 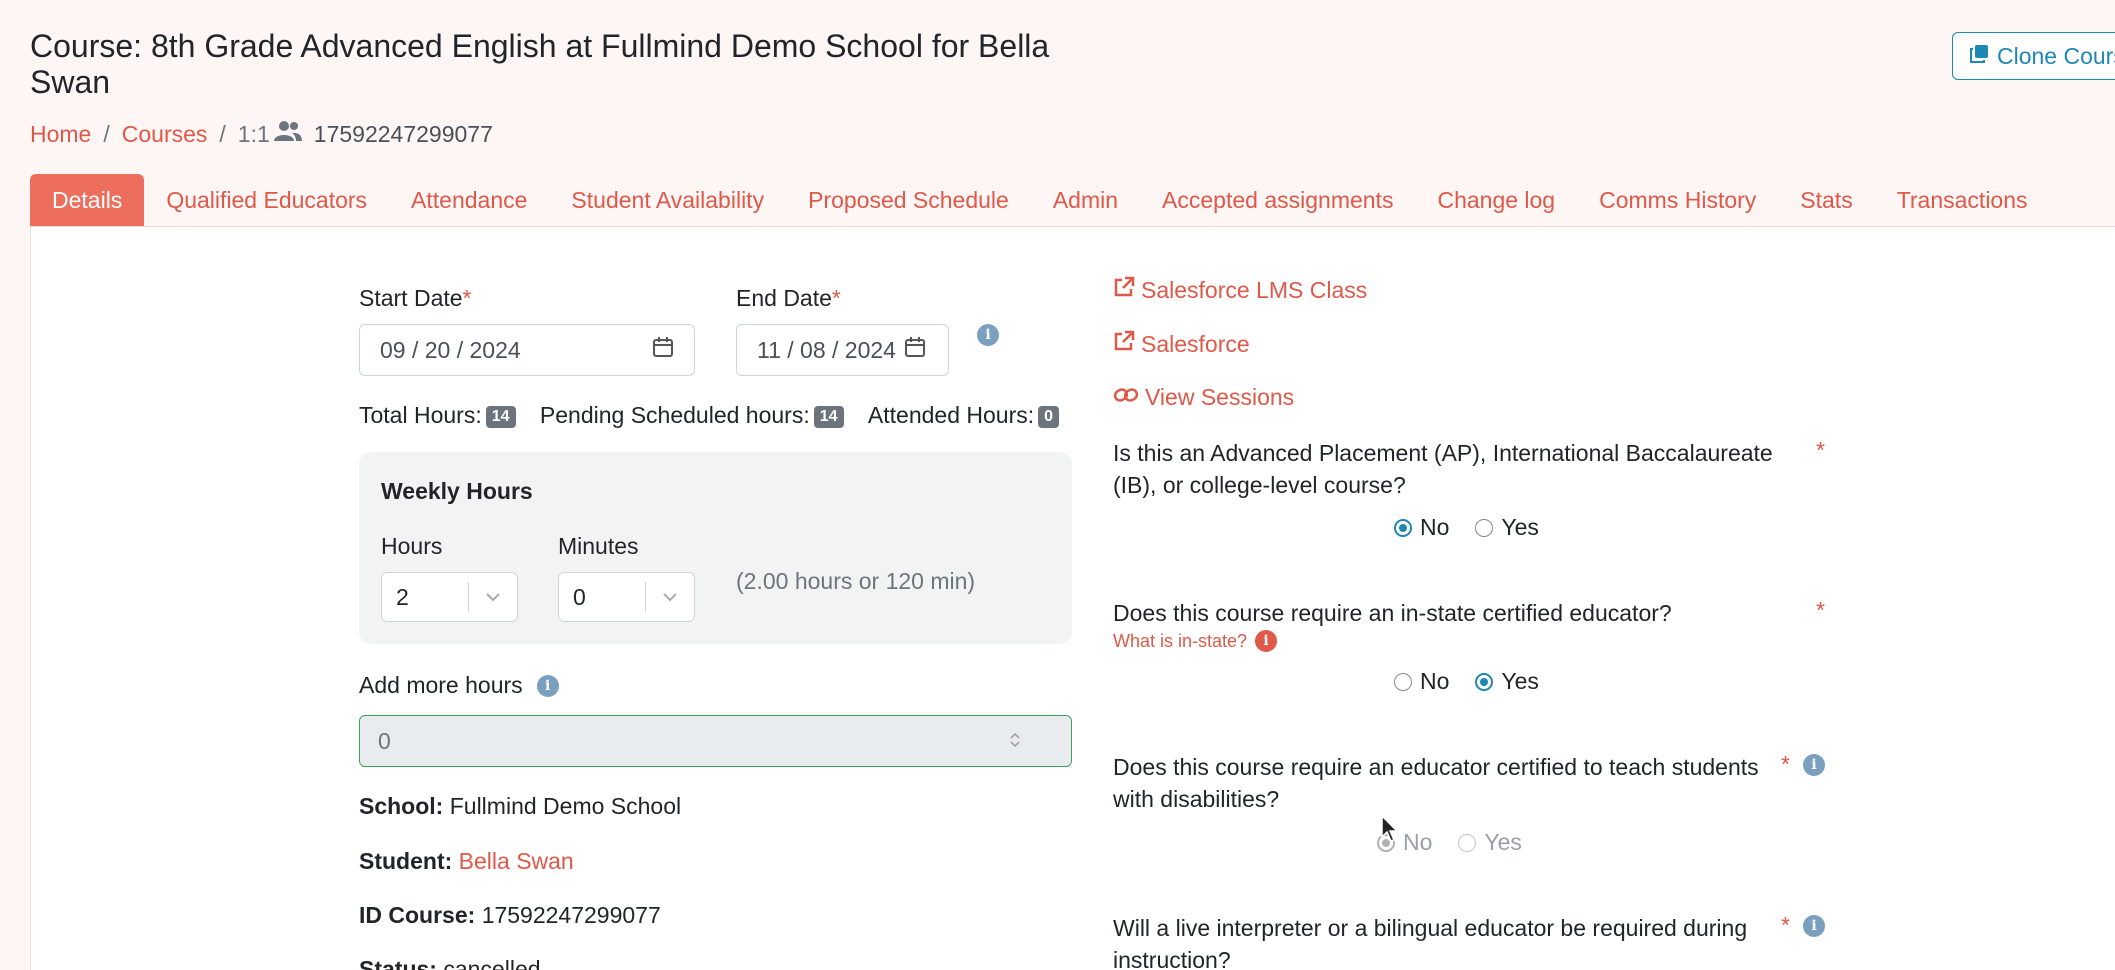 I want to click on start-date-input: 09 / 20 / 2024, so click(x=527, y=350).